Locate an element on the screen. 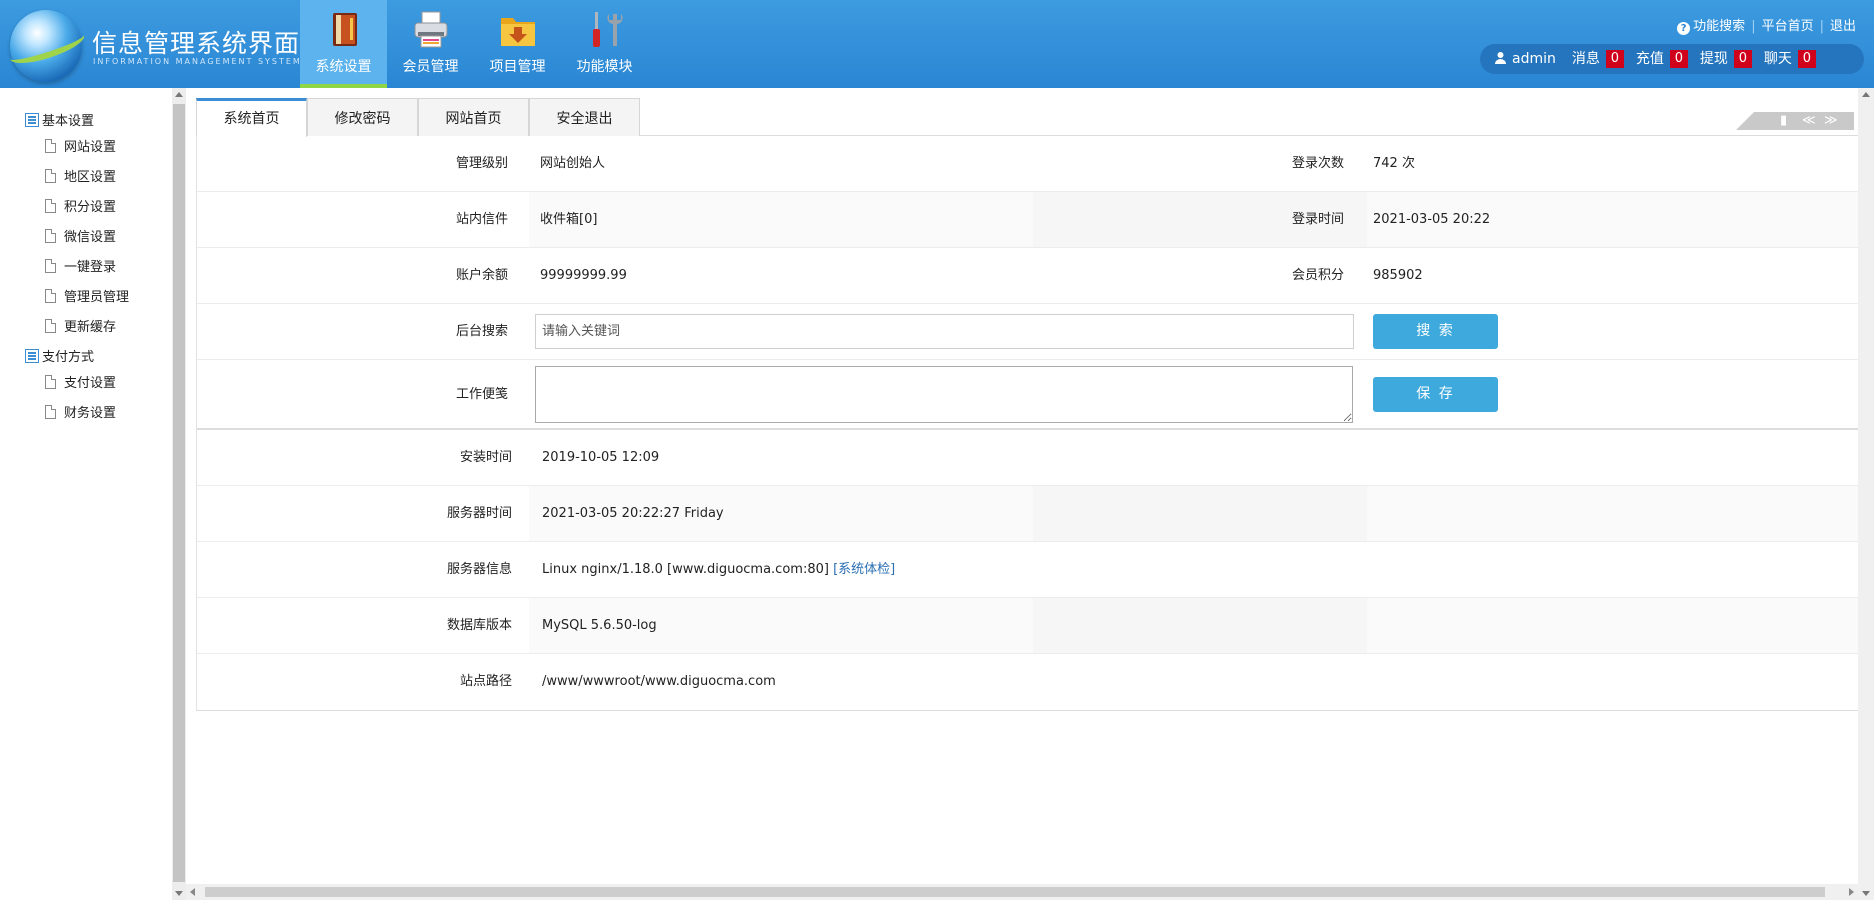  recharge-label: 充值 is located at coordinates (1650, 59).